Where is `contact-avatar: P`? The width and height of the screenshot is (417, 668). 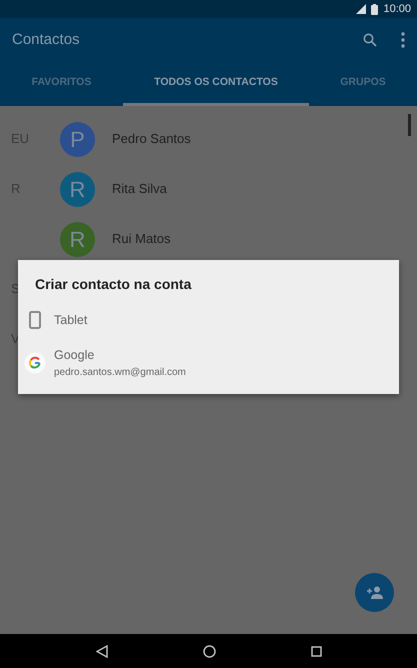 contact-avatar: P is located at coordinates (77, 139).